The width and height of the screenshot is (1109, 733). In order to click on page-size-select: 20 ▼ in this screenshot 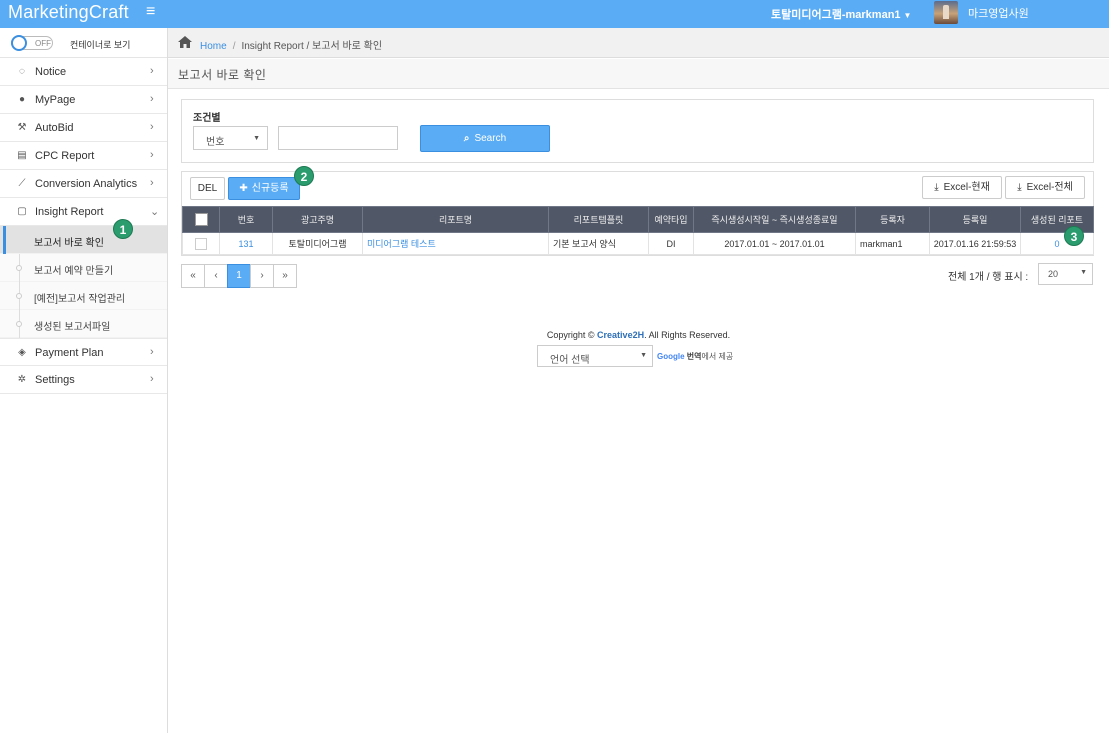, I will do `click(1065, 274)`.